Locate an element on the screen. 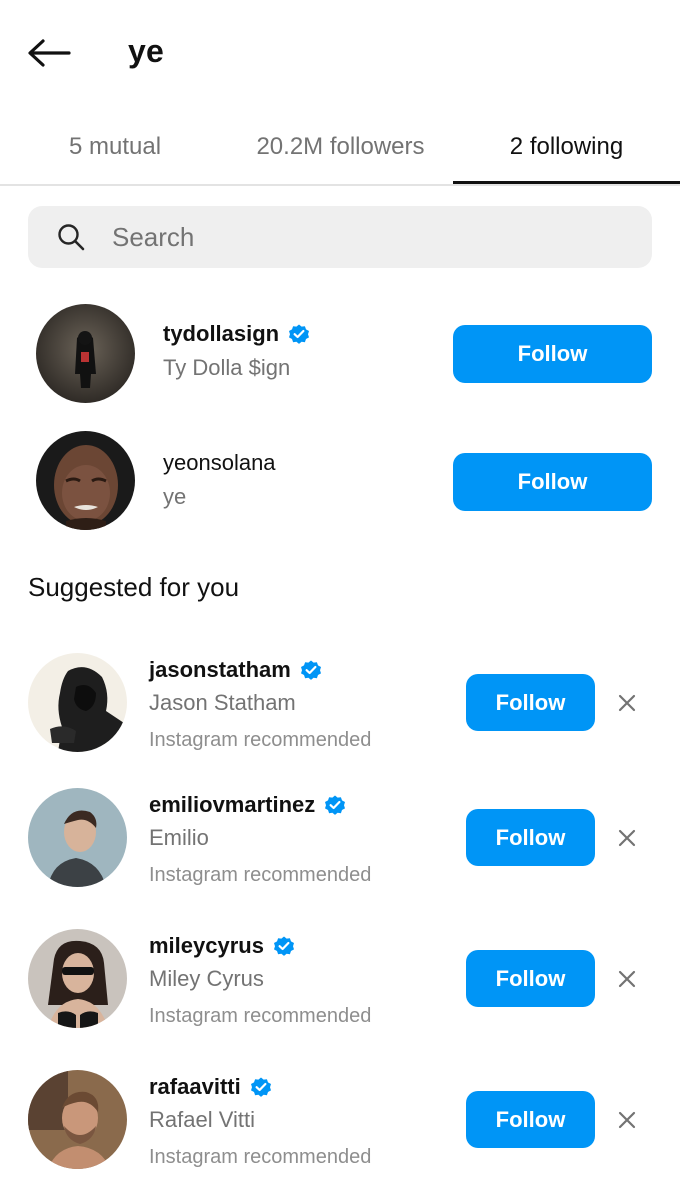 The image size is (680, 1200). active-tab-indicator is located at coordinates (566, 182).